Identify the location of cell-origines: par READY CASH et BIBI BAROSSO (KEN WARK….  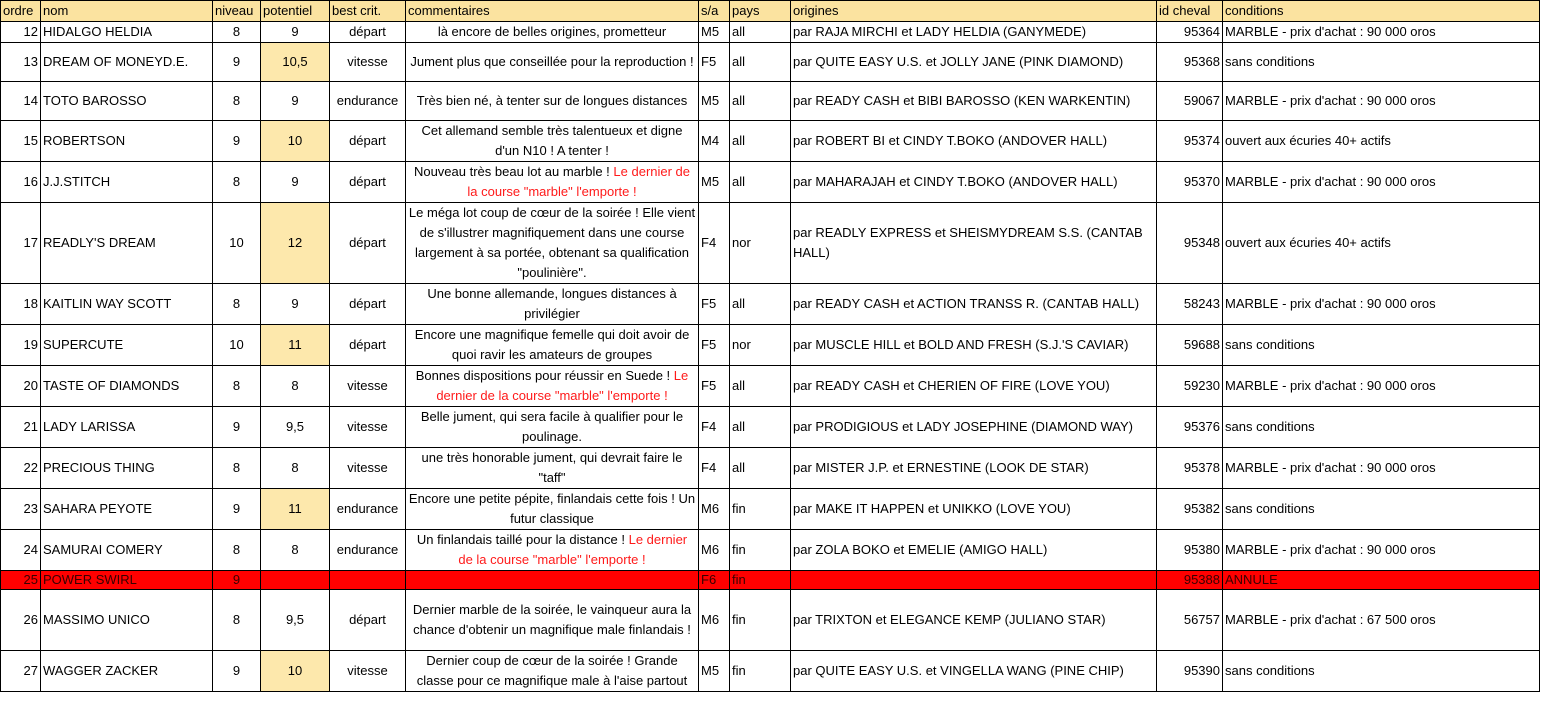
(973, 101).